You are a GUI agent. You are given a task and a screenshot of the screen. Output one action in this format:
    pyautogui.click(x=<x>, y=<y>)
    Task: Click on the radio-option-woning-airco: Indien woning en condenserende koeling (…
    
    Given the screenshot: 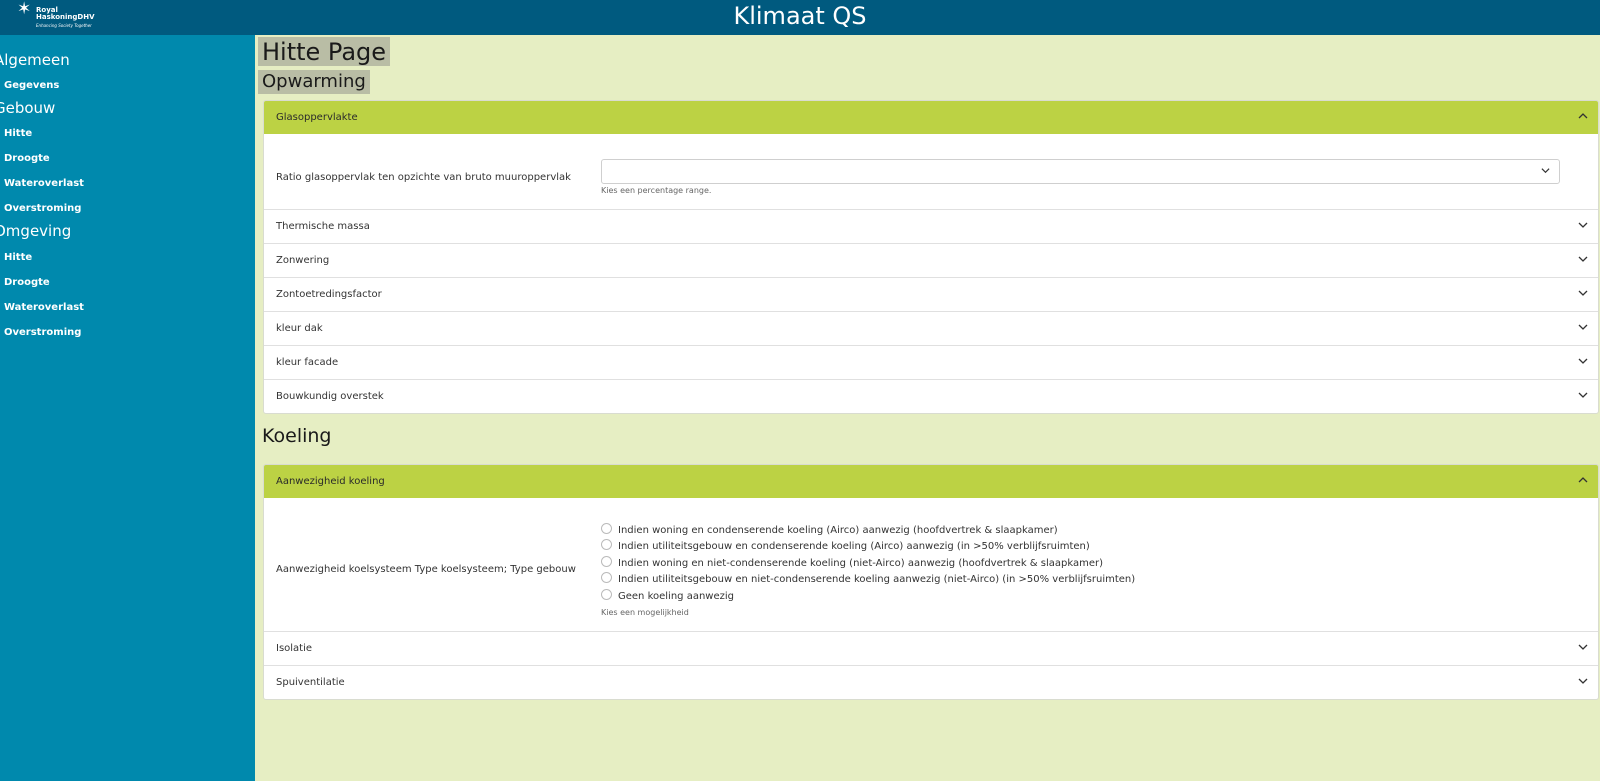 What is the action you would take?
    pyautogui.click(x=829, y=530)
    